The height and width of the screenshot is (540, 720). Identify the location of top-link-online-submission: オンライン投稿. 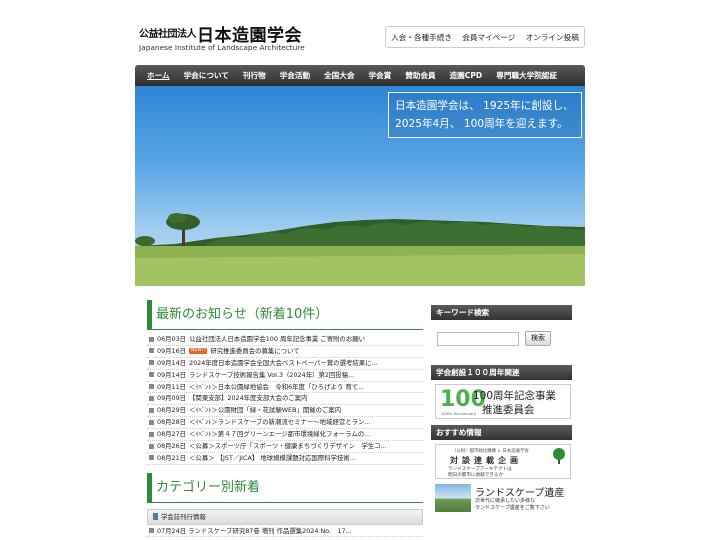
(552, 37).